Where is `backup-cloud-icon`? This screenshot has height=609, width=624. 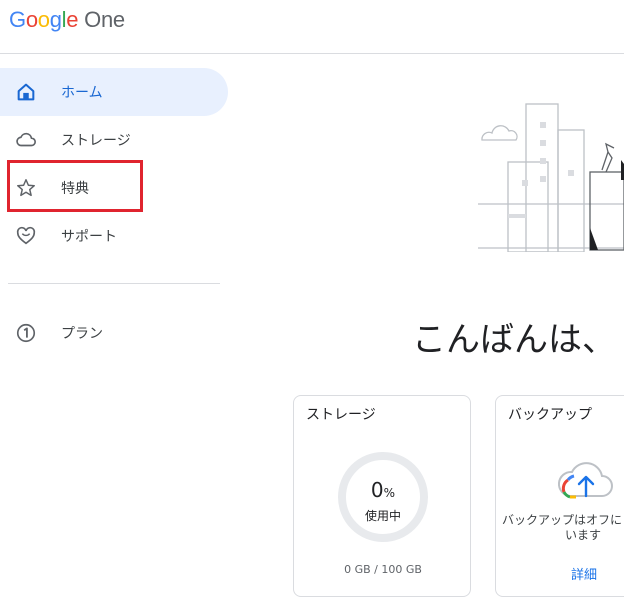 backup-cloud-icon is located at coordinates (585, 480).